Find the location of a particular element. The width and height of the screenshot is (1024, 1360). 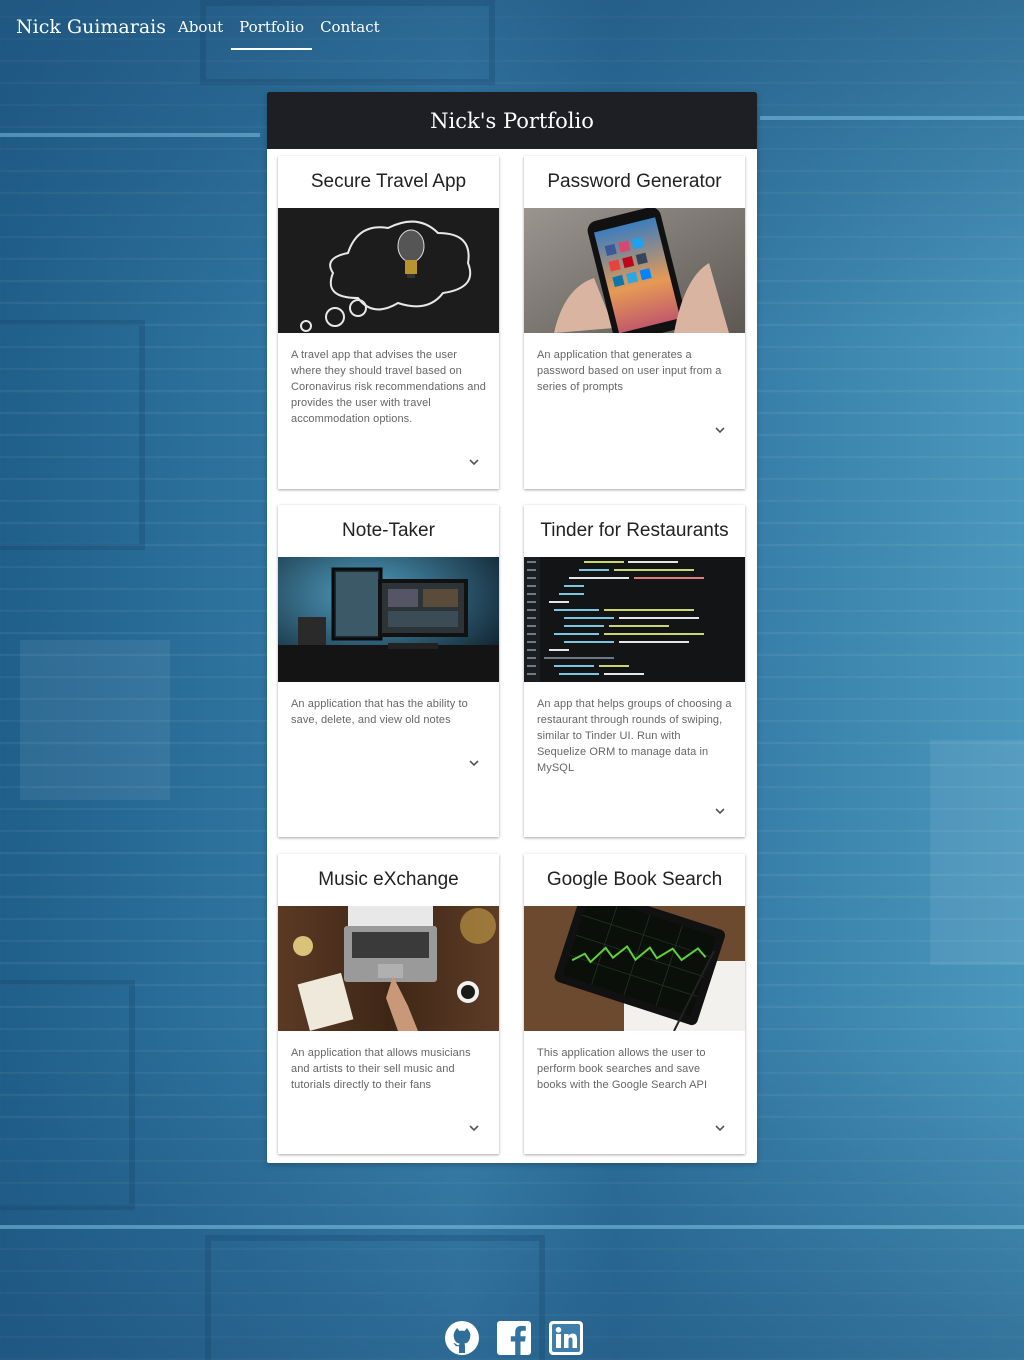

portfolio-title: Nick's Portfolio is located at coordinates (512, 120).